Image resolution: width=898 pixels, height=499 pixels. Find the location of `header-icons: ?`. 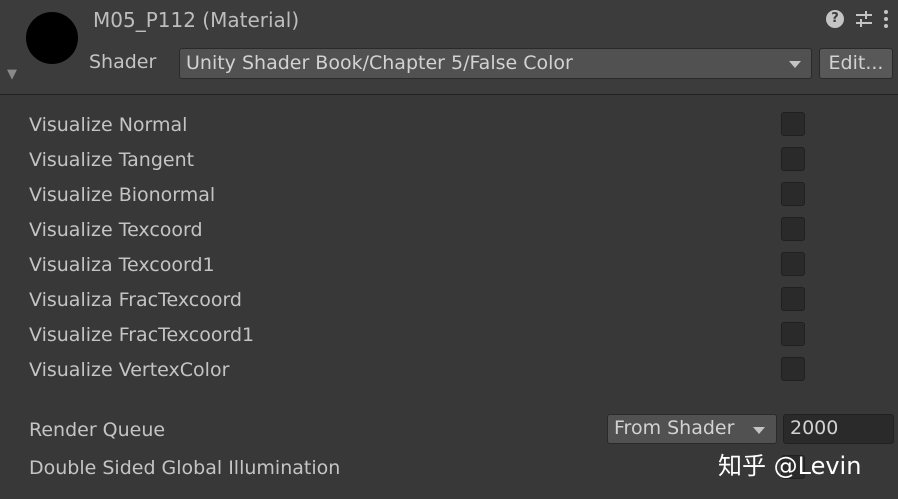

header-icons: ? is located at coordinates (858, 19).